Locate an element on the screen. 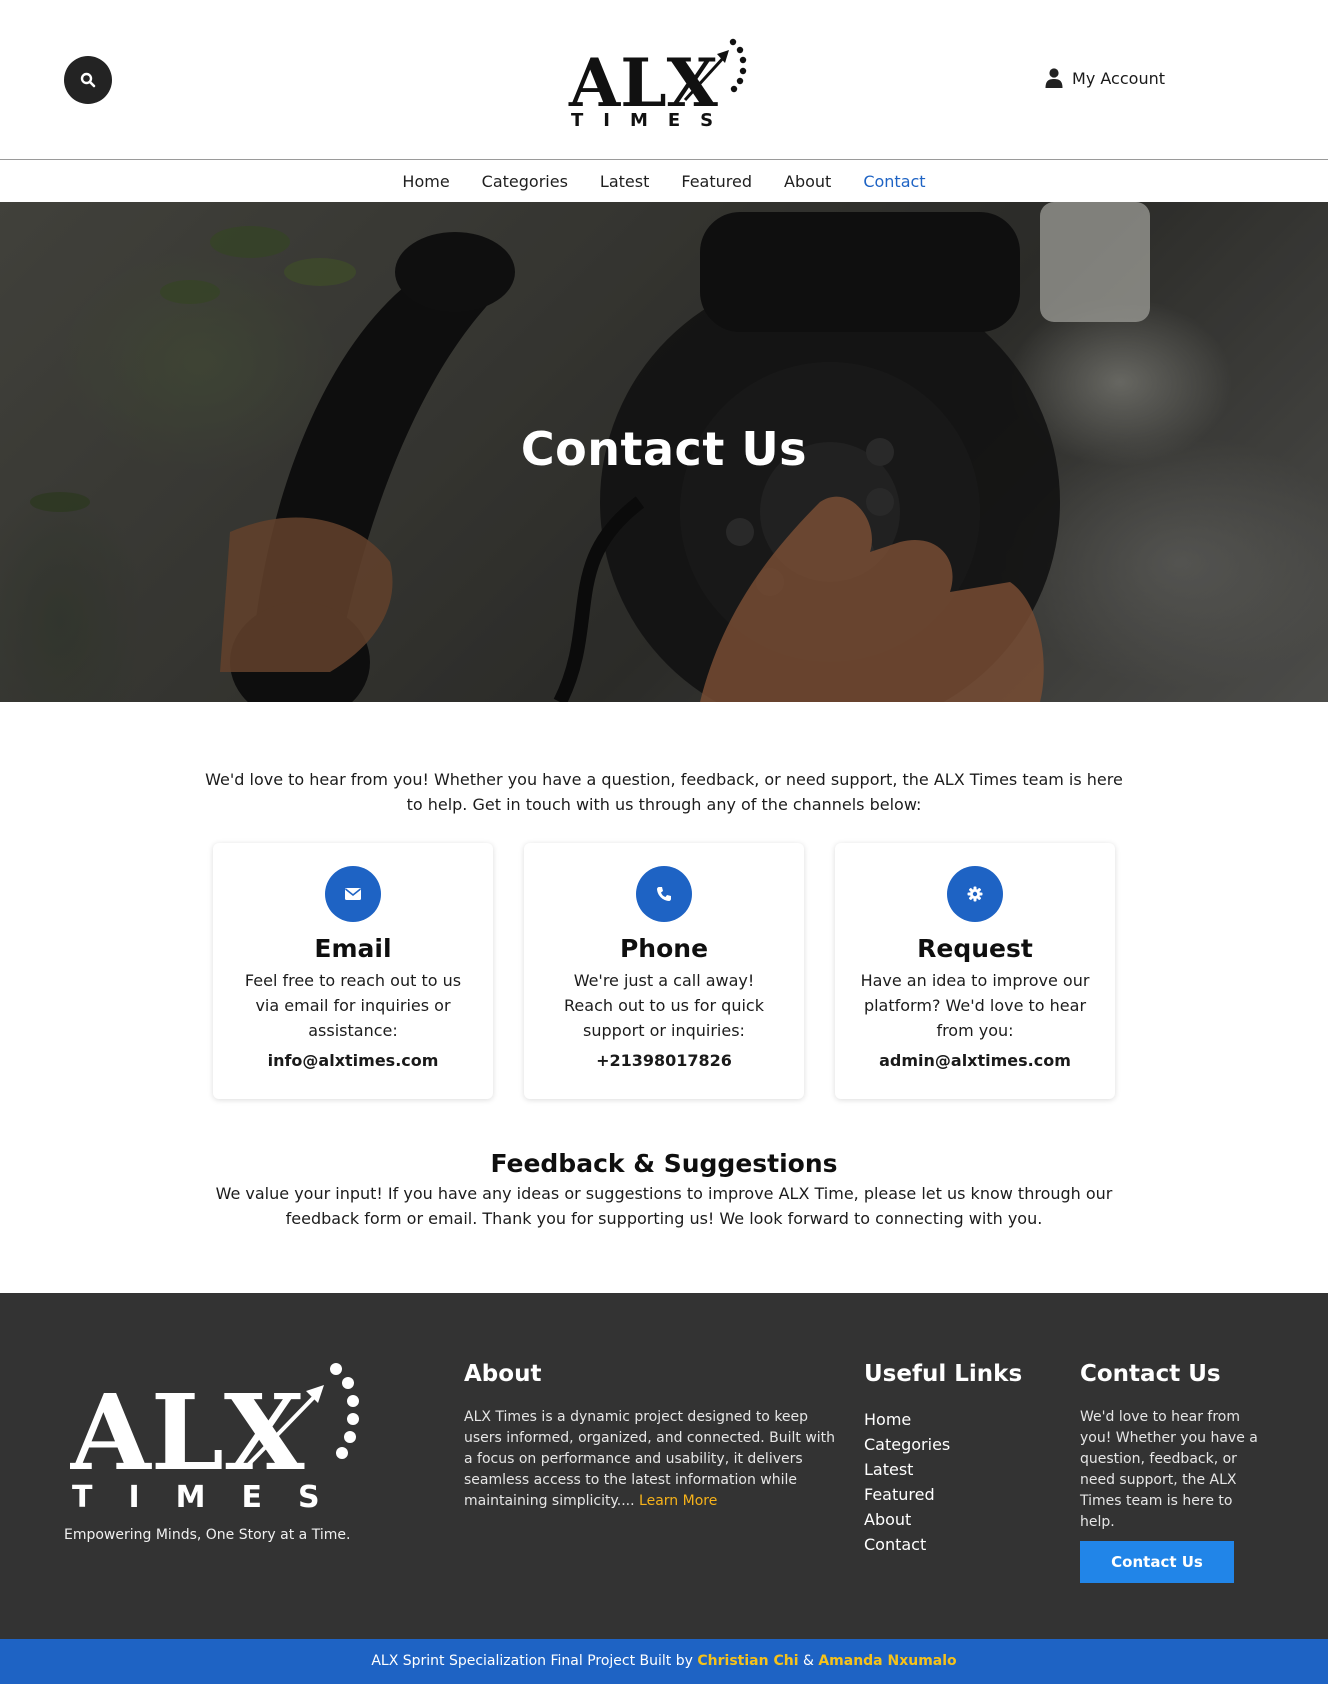  svg-text: ALX is located at coordinates (187, 1432).